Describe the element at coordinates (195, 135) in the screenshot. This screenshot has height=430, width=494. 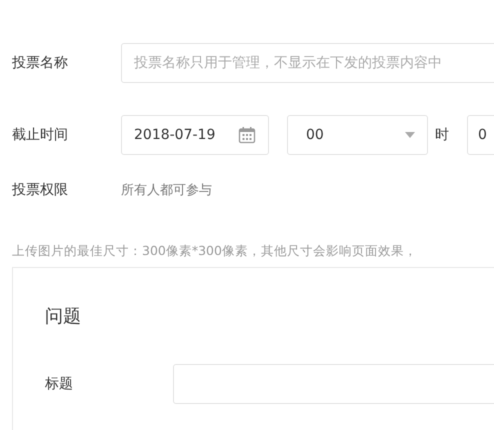
I see `date-picker-field: 2018-07-19` at that location.